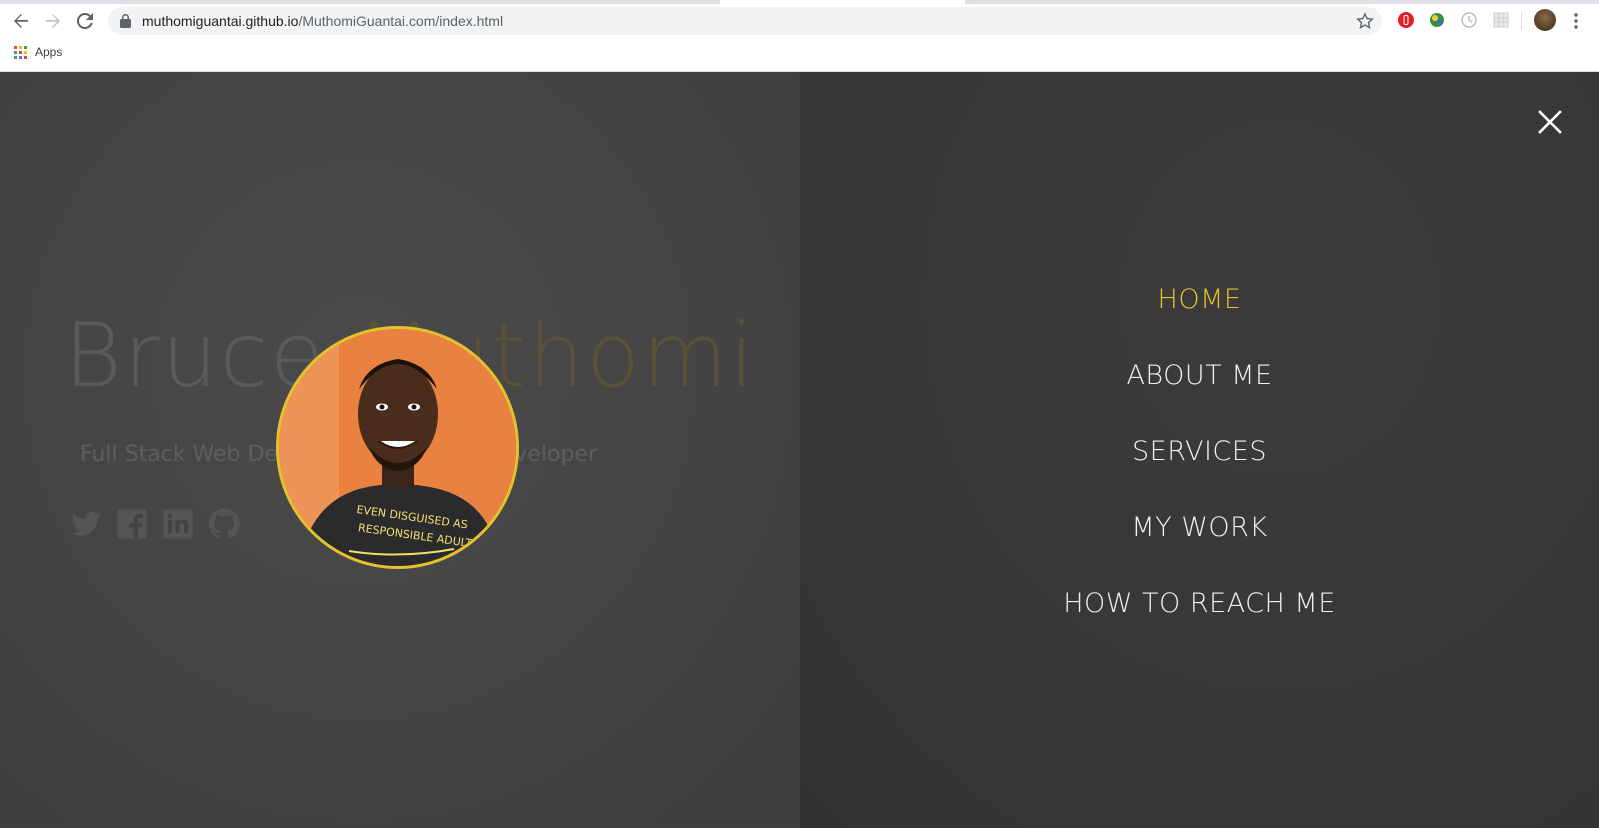 The image size is (1599, 828). Describe the element at coordinates (1365, 21) in the screenshot. I see `star-icon` at that location.